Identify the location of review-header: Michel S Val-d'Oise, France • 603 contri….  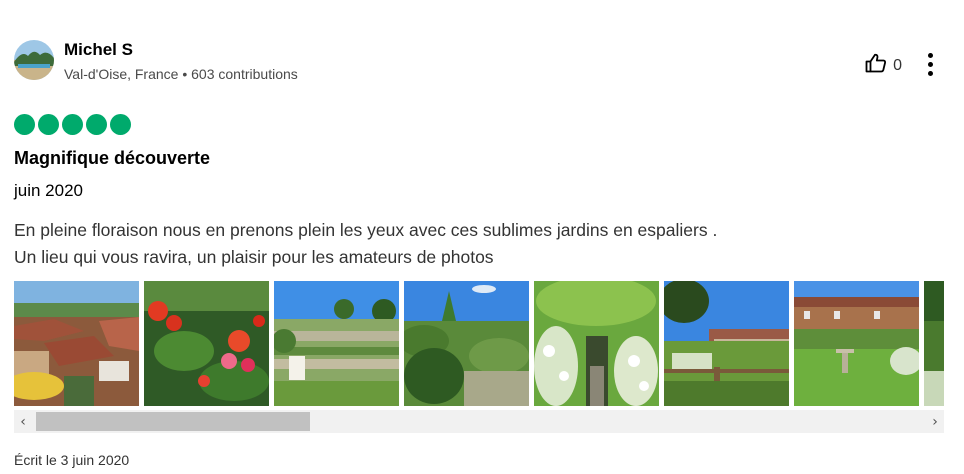
(479, 62).